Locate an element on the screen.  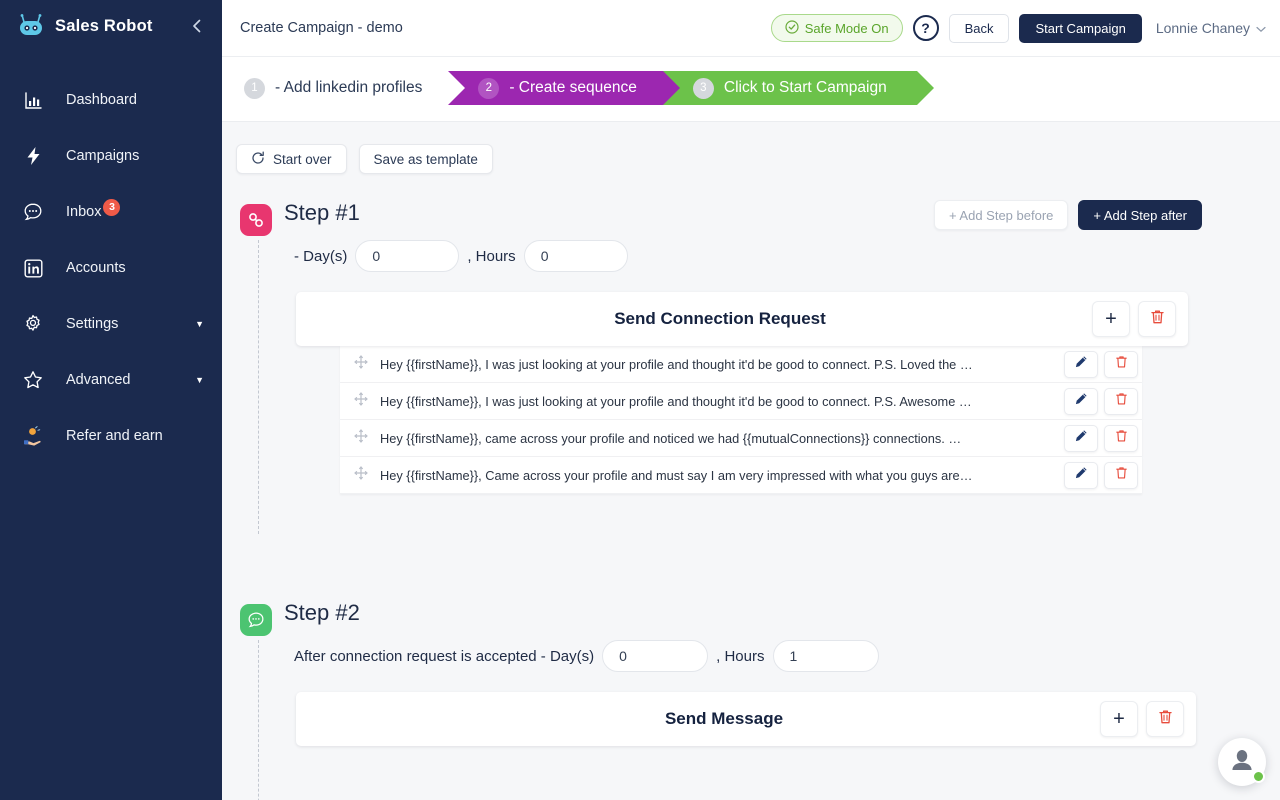
step-actions: + Add Step before + Add Step after is located at coordinates (1106, 215).